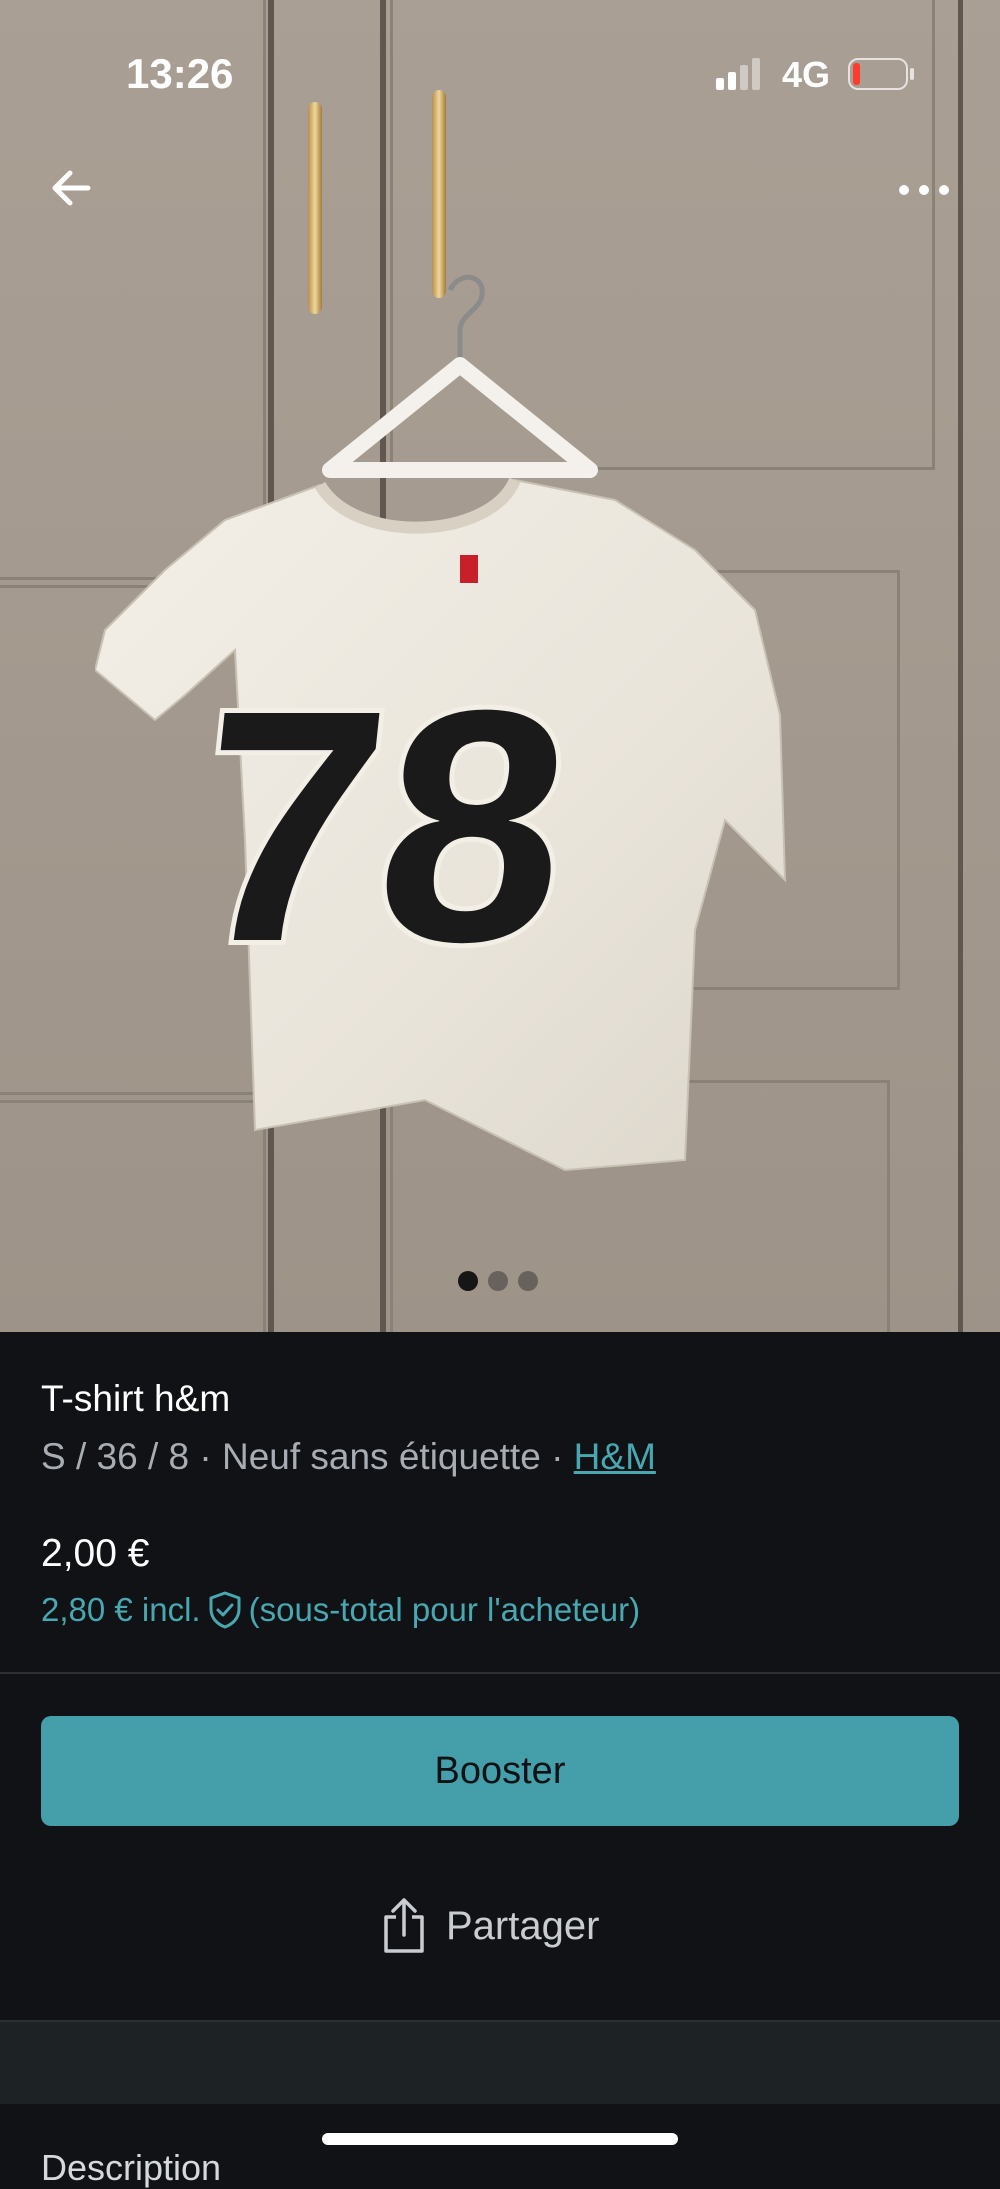 The image size is (1000, 2189). What do you see at coordinates (95, 1553) in the screenshot?
I see `item-price: 2,00 €` at bounding box center [95, 1553].